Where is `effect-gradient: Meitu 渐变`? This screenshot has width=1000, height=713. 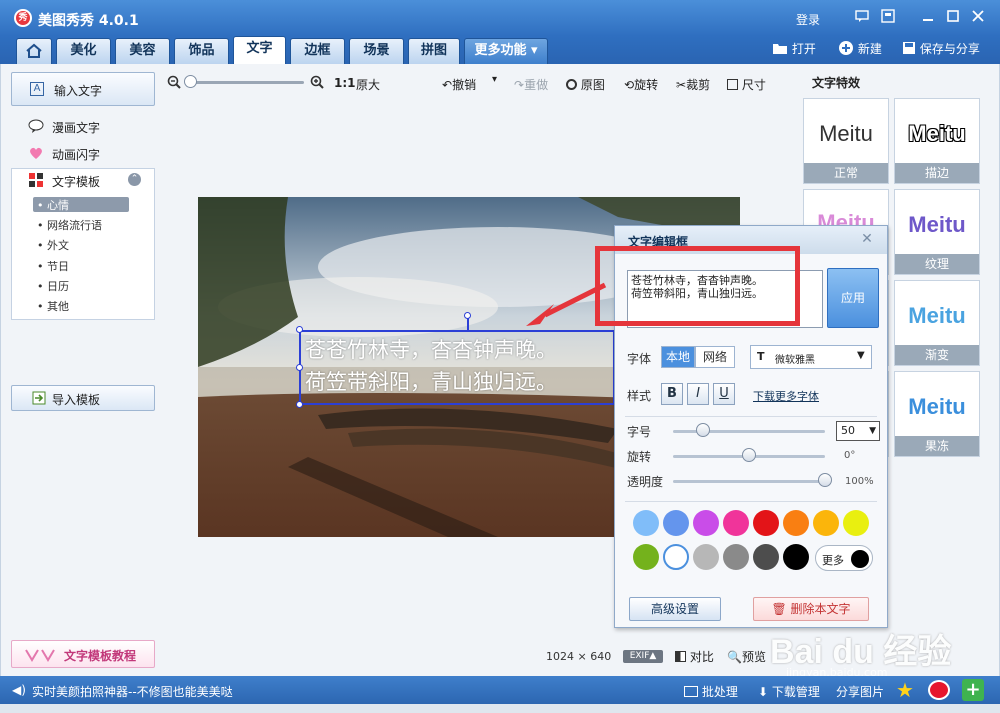
effect-gradient: Meitu 渐变 is located at coordinates (937, 323).